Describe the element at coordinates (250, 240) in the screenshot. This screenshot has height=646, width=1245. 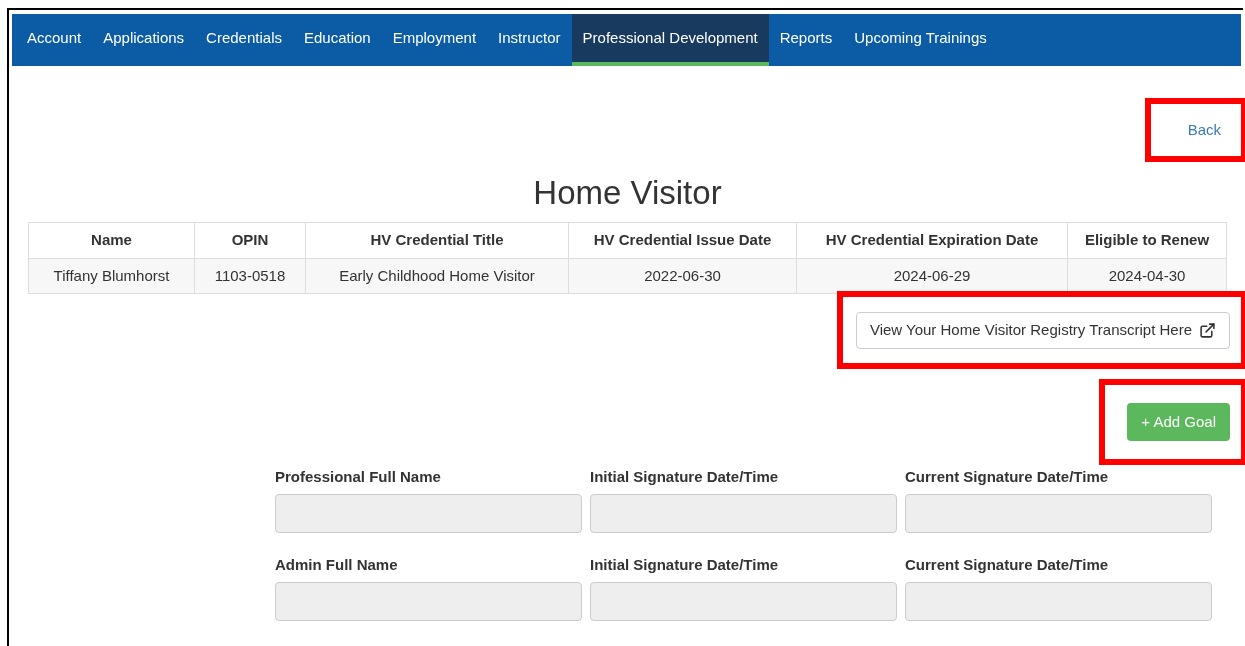
I see `column-header: OPIN` at that location.